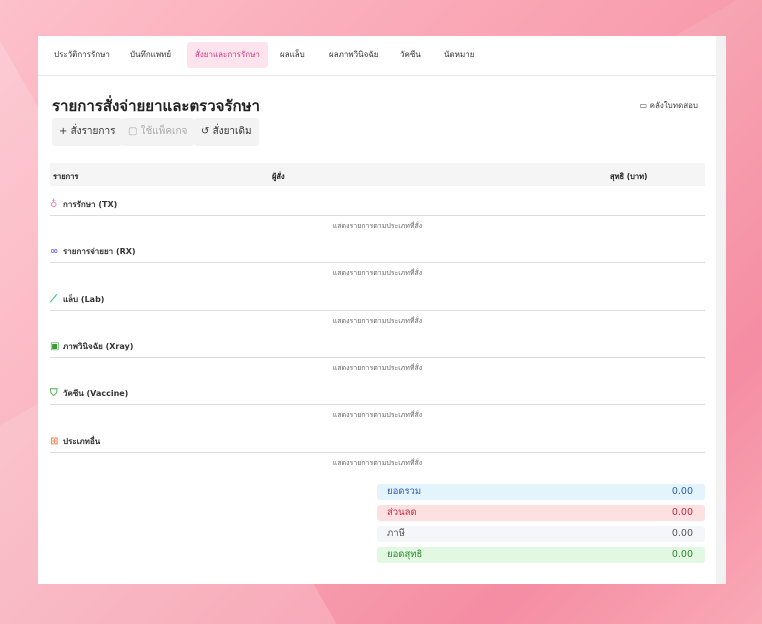 The width and height of the screenshot is (762, 624). I want to click on package-icon: ▢, so click(133, 131).